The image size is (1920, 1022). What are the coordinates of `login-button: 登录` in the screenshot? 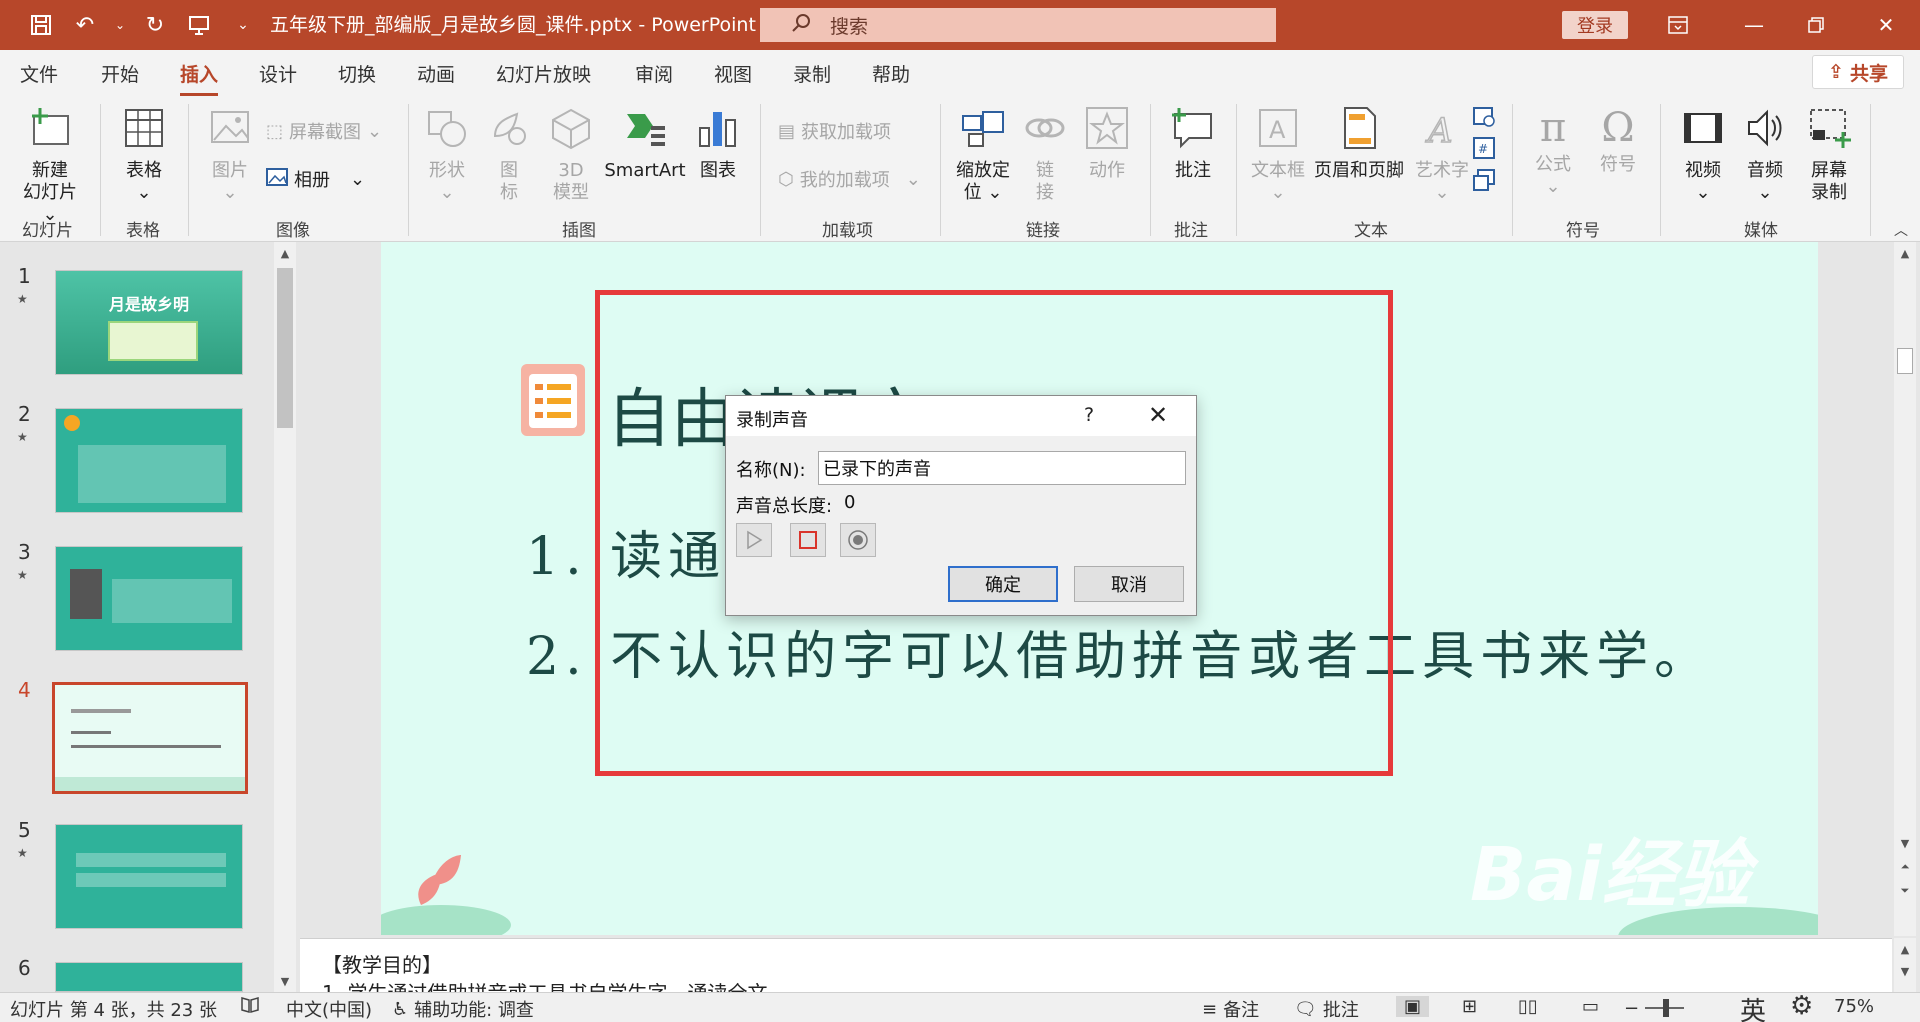 It's located at (1595, 25).